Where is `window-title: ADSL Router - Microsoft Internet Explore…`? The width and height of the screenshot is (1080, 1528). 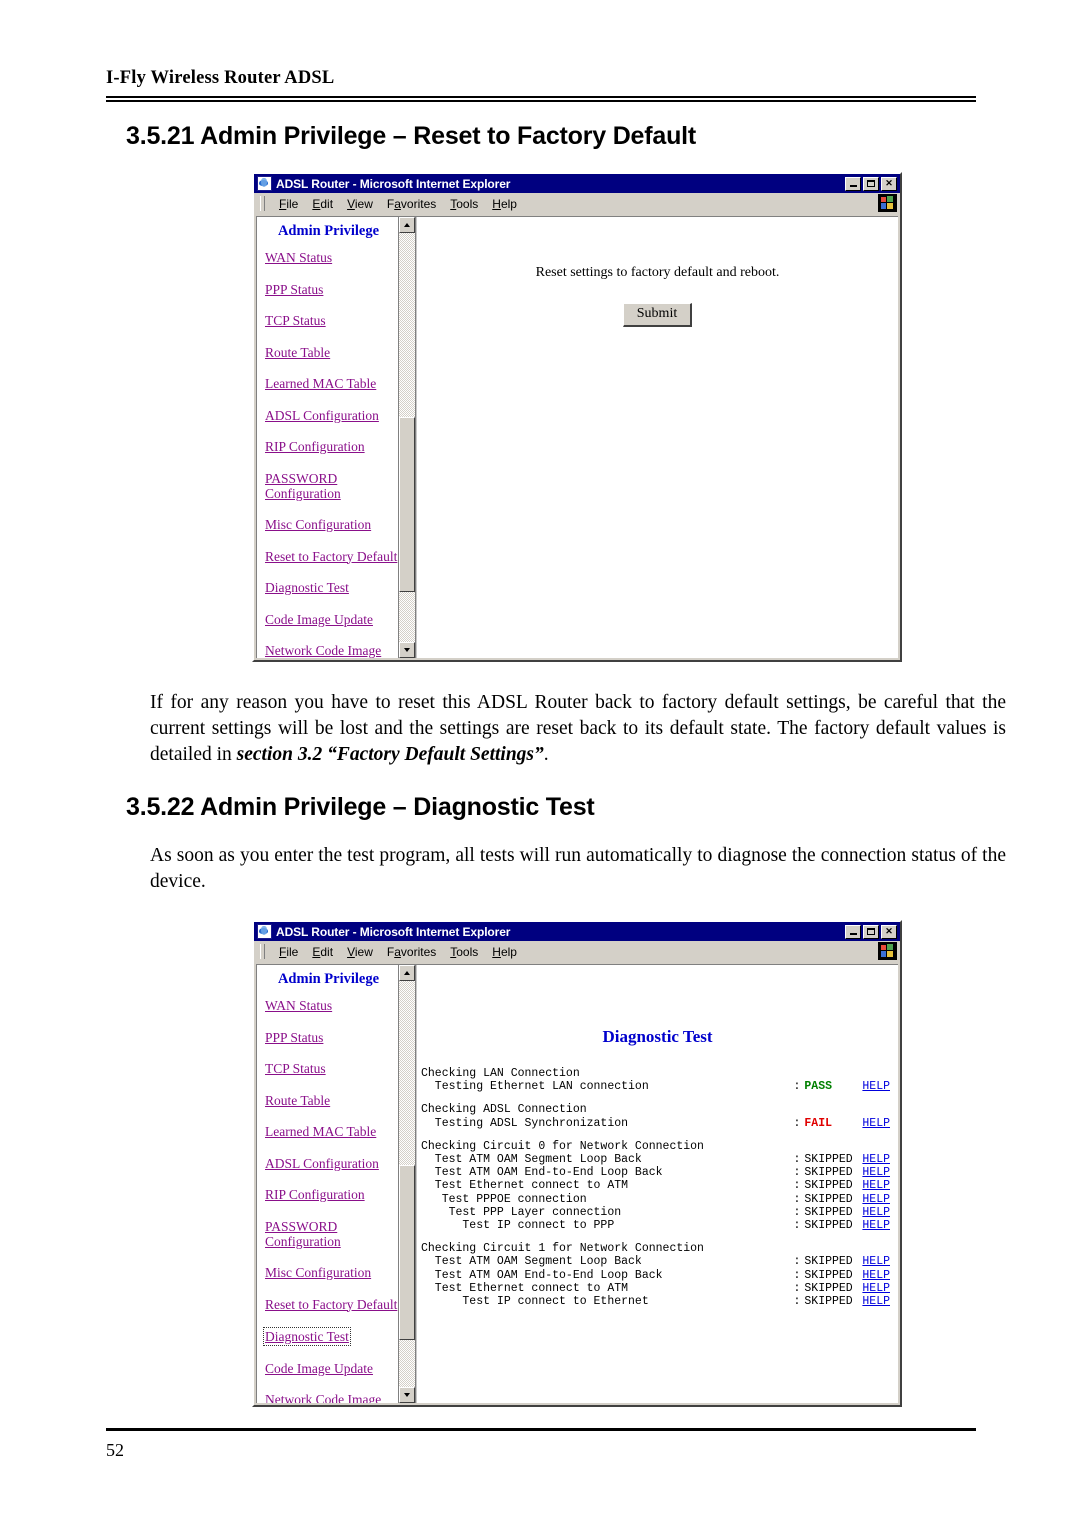
window-title: ADSL Router - Microsoft Internet Explore… is located at coordinates (393, 183).